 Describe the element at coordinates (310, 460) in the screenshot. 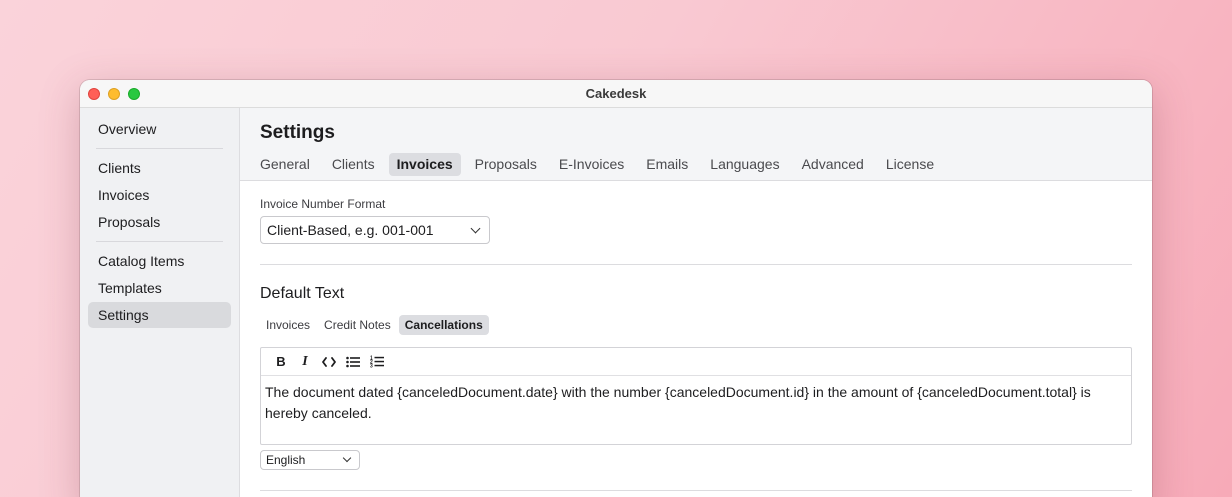

I see `language-select: English` at that location.